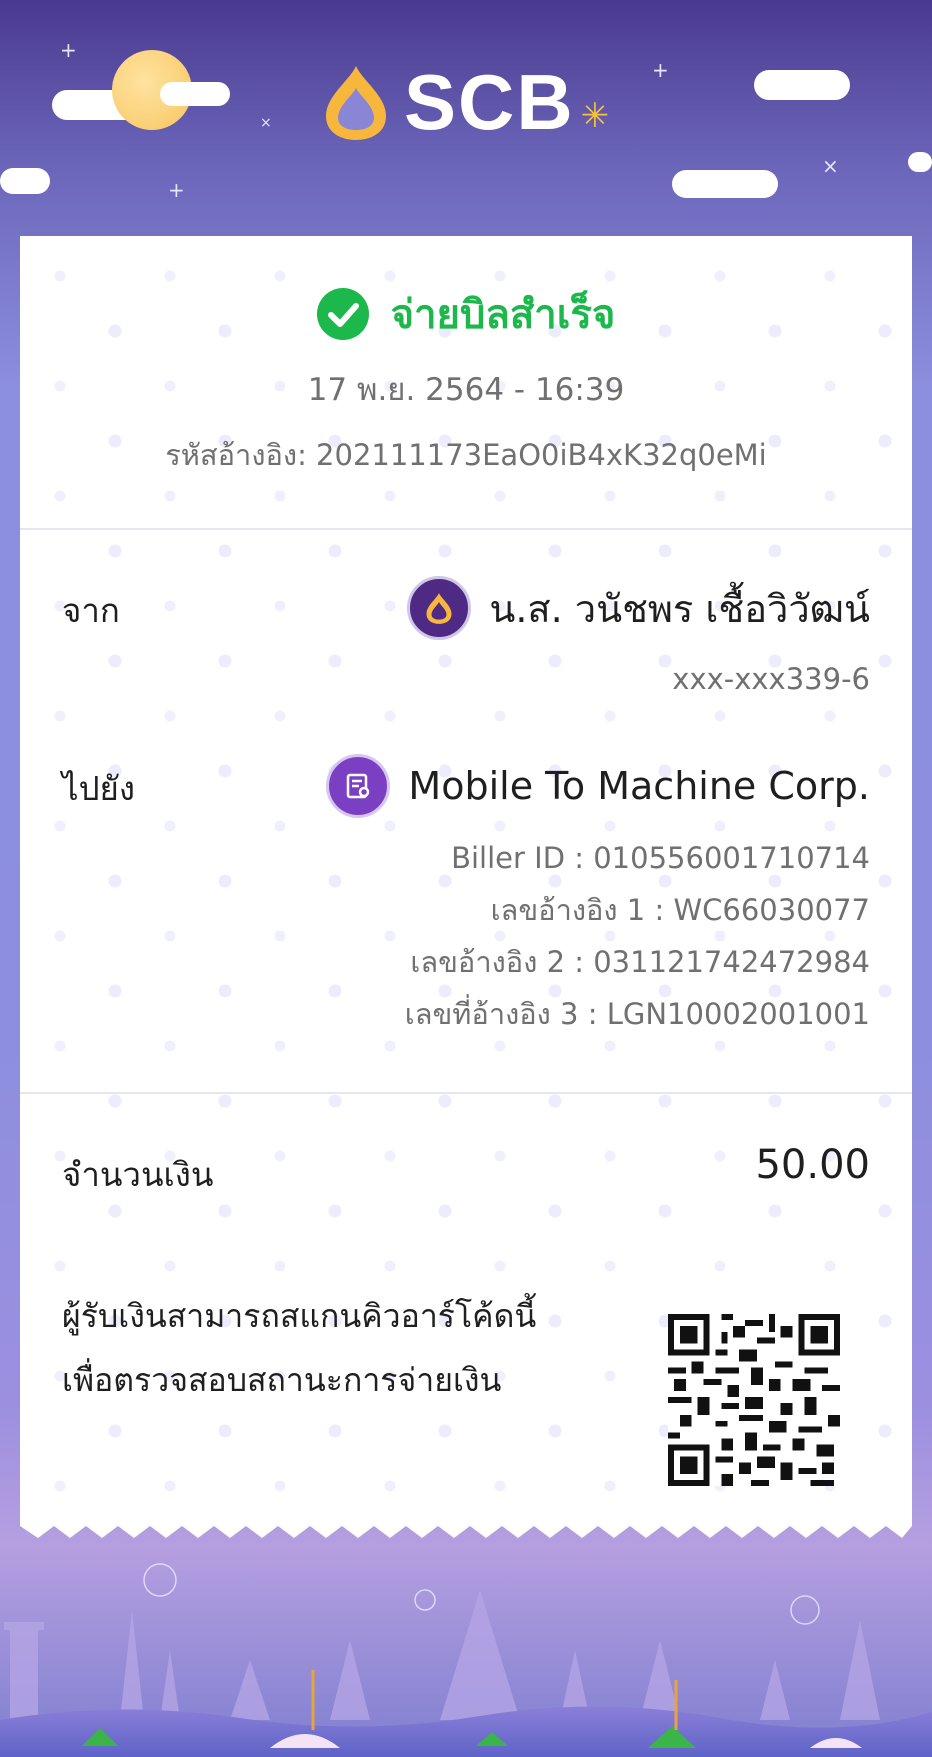  I want to click on amount-label: จำนวนเงิน, so click(138, 1174).